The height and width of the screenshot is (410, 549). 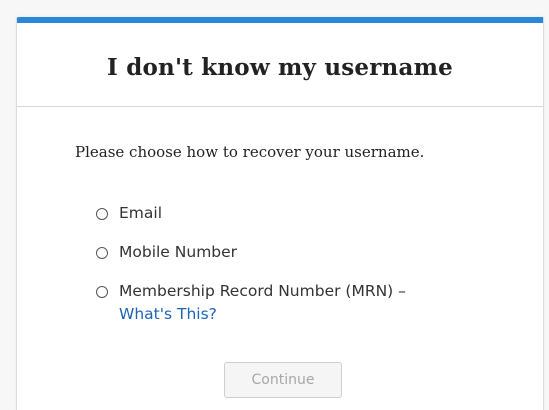 I want to click on page-title: I don't know my username, so click(x=280, y=67).